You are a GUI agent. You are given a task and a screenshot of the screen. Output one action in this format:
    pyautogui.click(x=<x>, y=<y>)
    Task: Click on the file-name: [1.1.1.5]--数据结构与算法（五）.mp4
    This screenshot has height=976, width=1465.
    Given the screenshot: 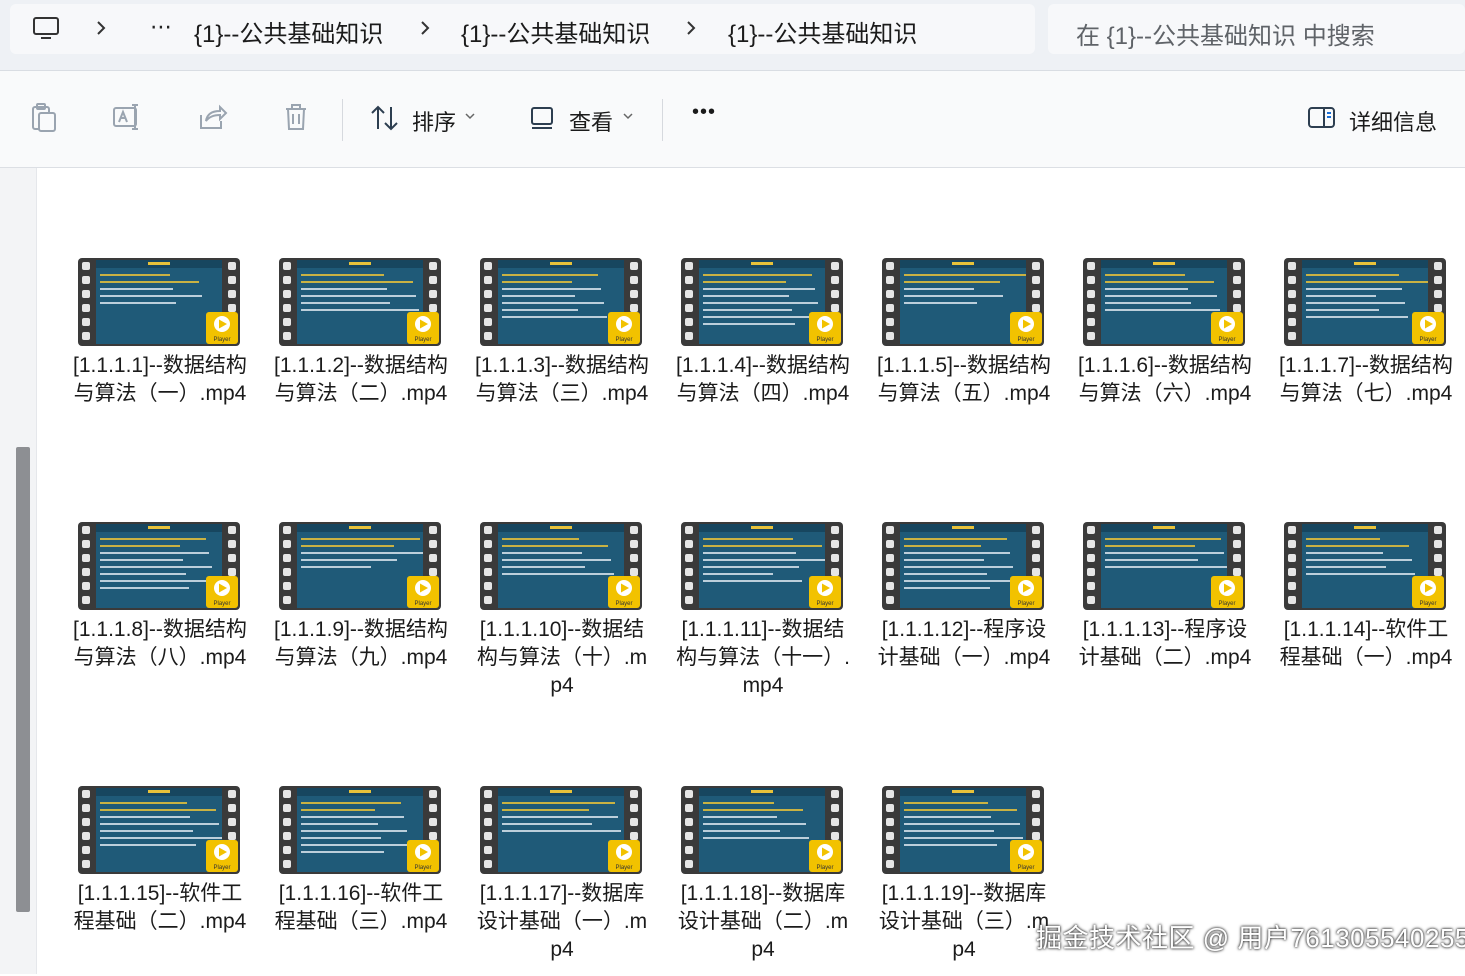 What is the action you would take?
    pyautogui.click(x=964, y=379)
    